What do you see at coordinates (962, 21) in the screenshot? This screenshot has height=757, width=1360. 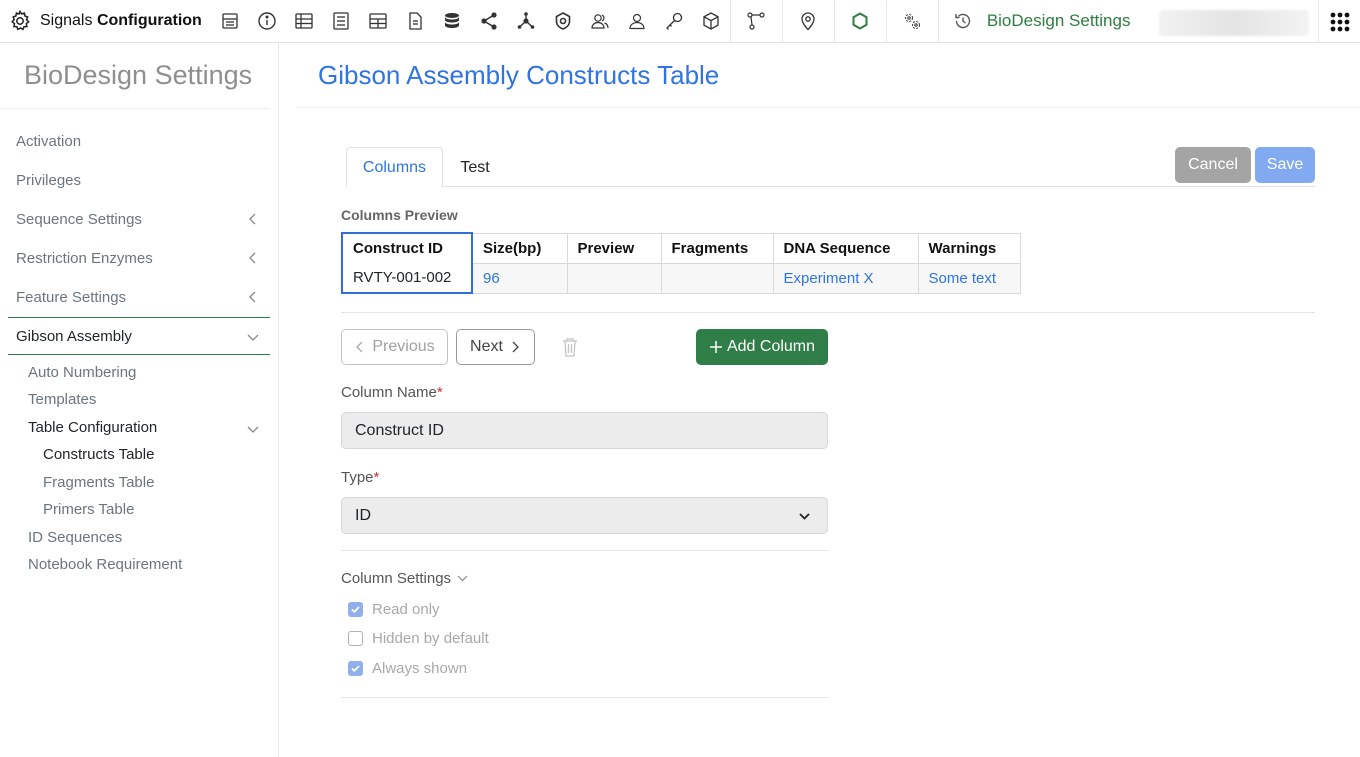 I see `history-icon` at bounding box center [962, 21].